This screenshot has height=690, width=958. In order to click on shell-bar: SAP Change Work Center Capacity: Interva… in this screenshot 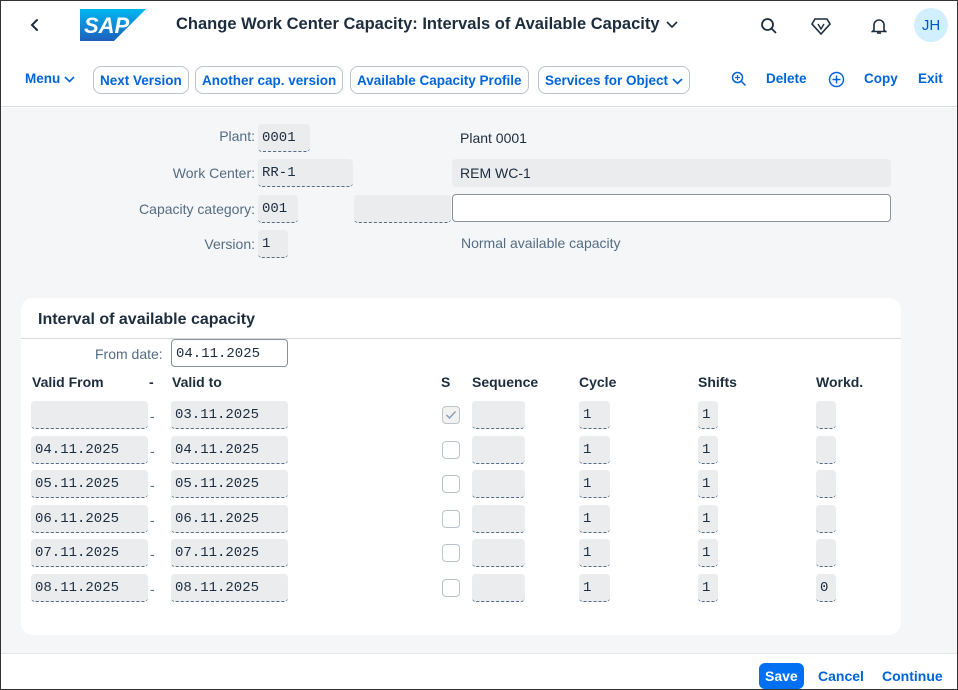, I will do `click(479, 26)`.